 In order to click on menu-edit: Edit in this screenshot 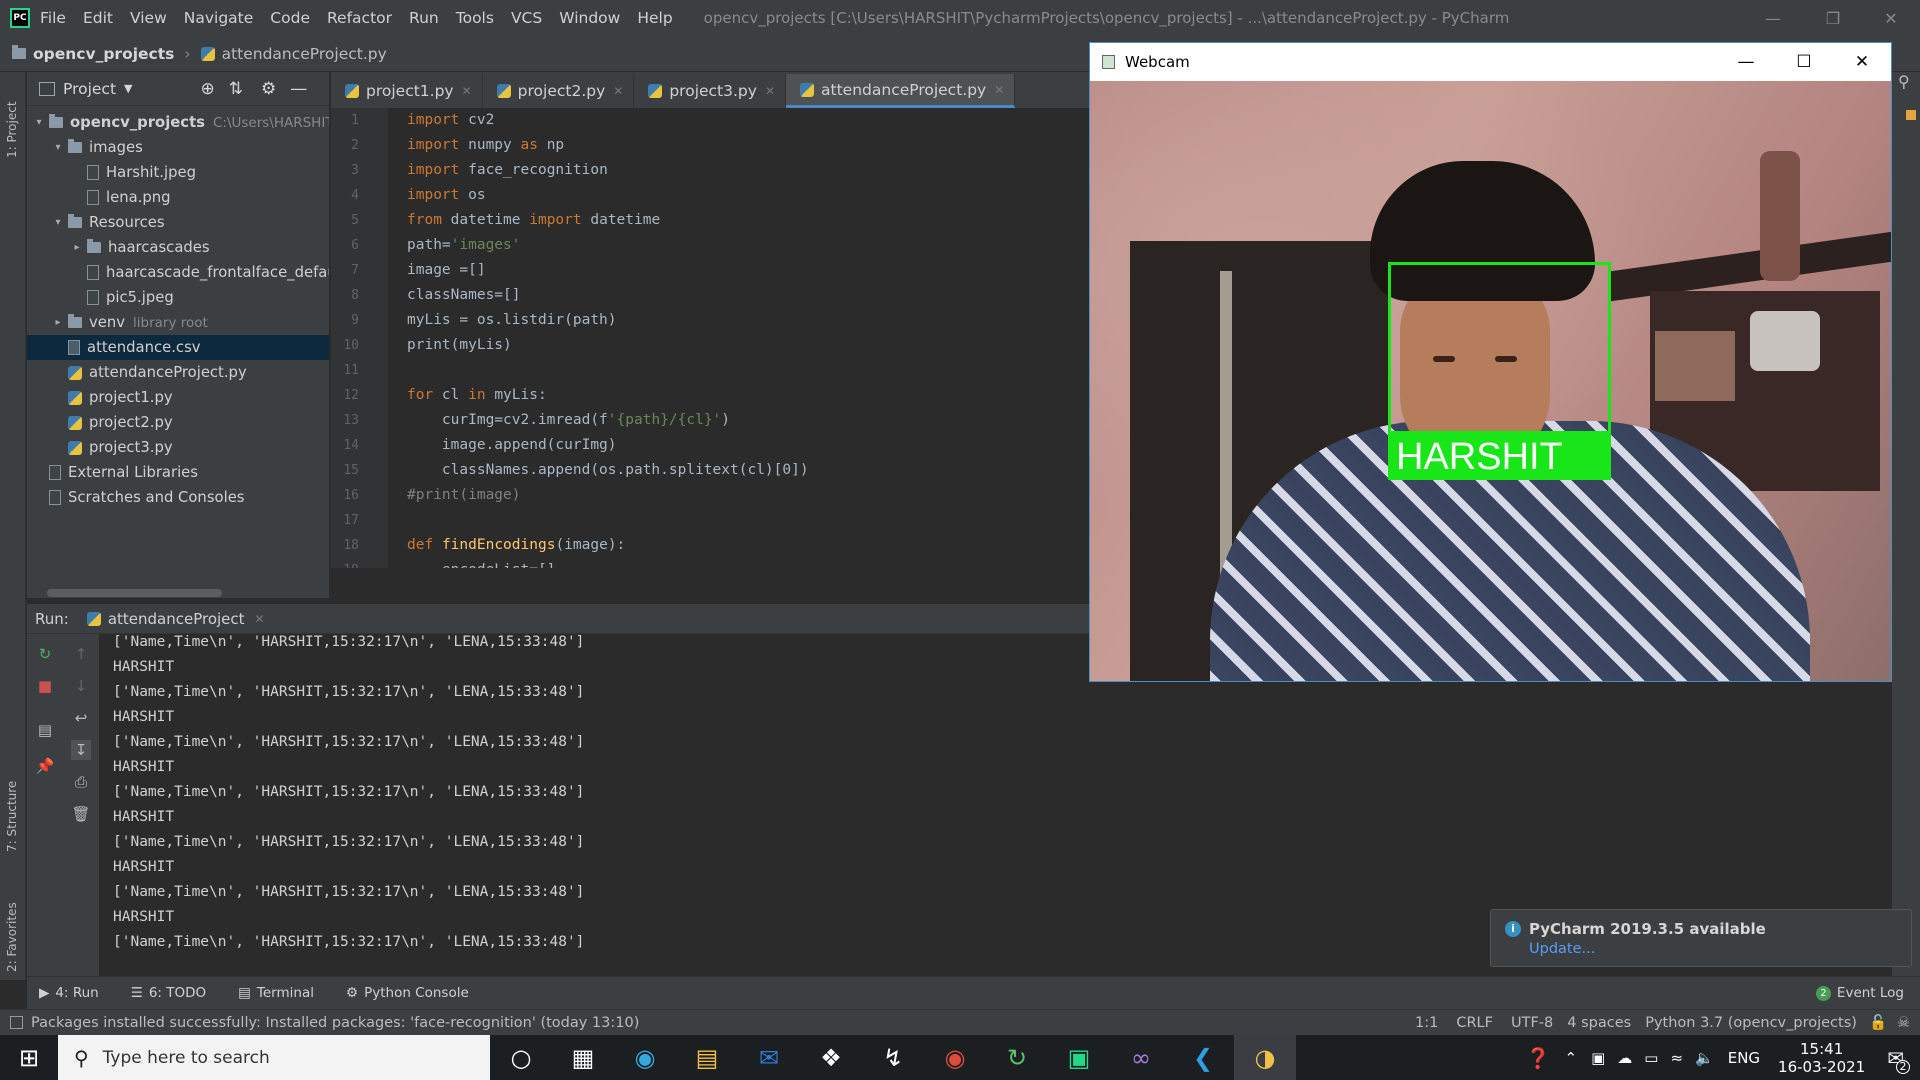, I will do `click(98, 18)`.